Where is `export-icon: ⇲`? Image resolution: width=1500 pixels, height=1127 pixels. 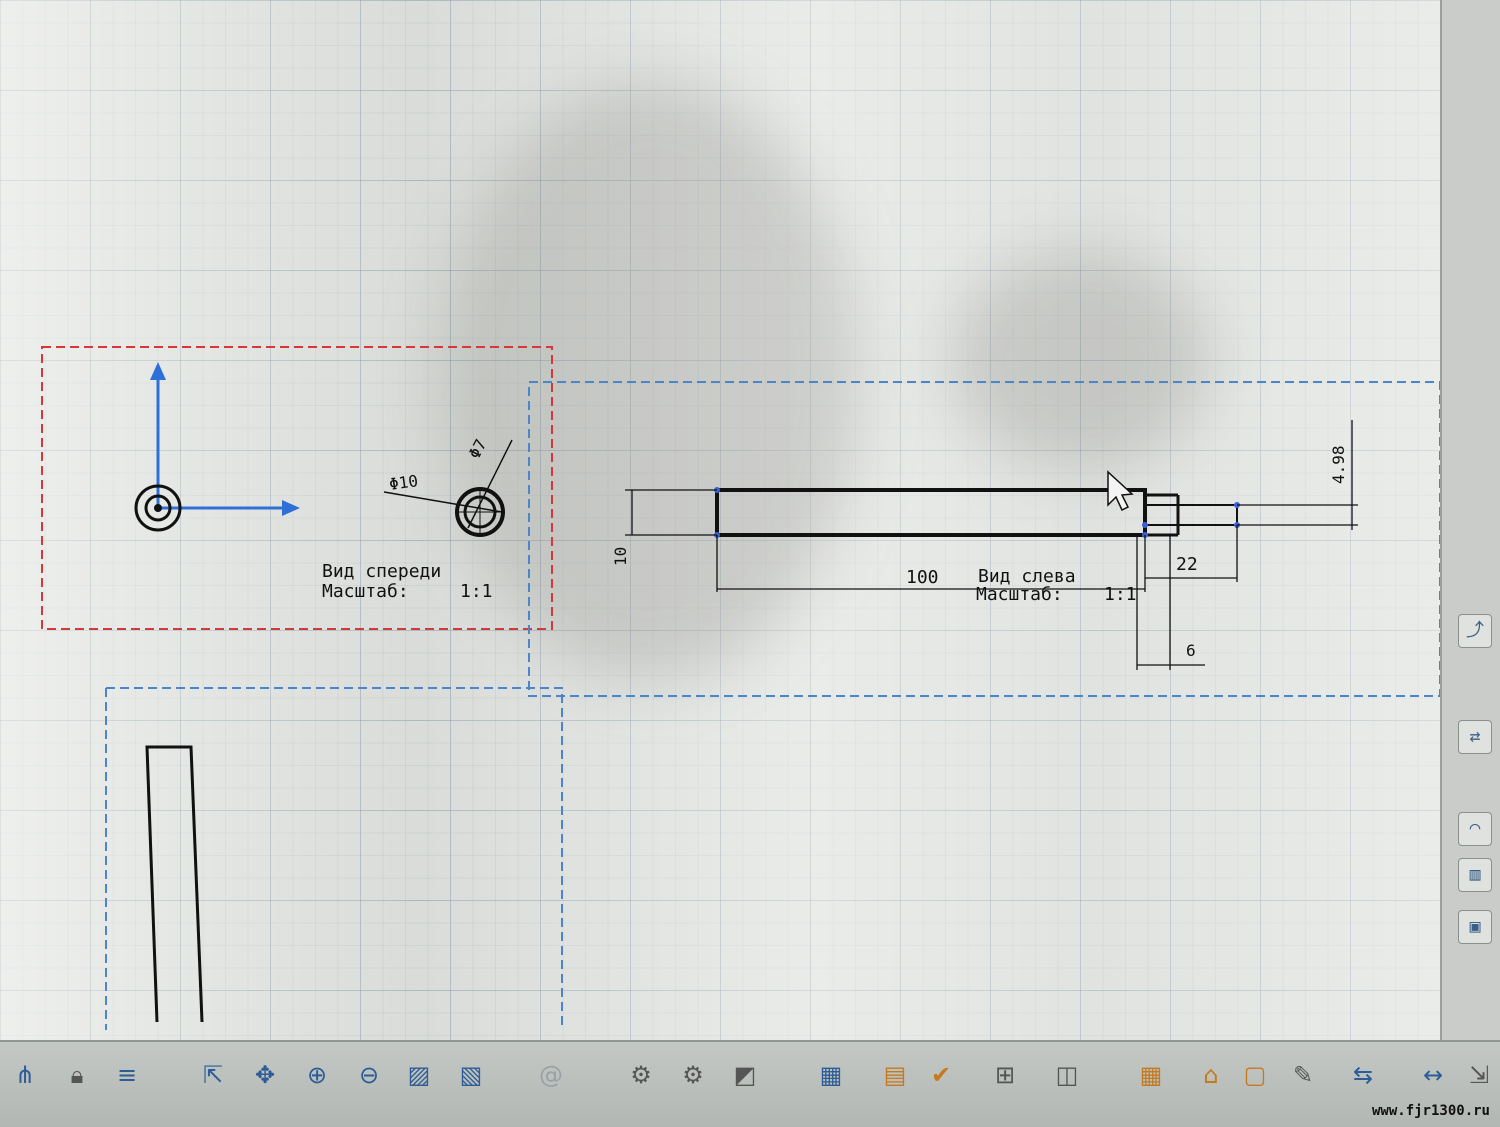 export-icon: ⇲ is located at coordinates (1479, 1075).